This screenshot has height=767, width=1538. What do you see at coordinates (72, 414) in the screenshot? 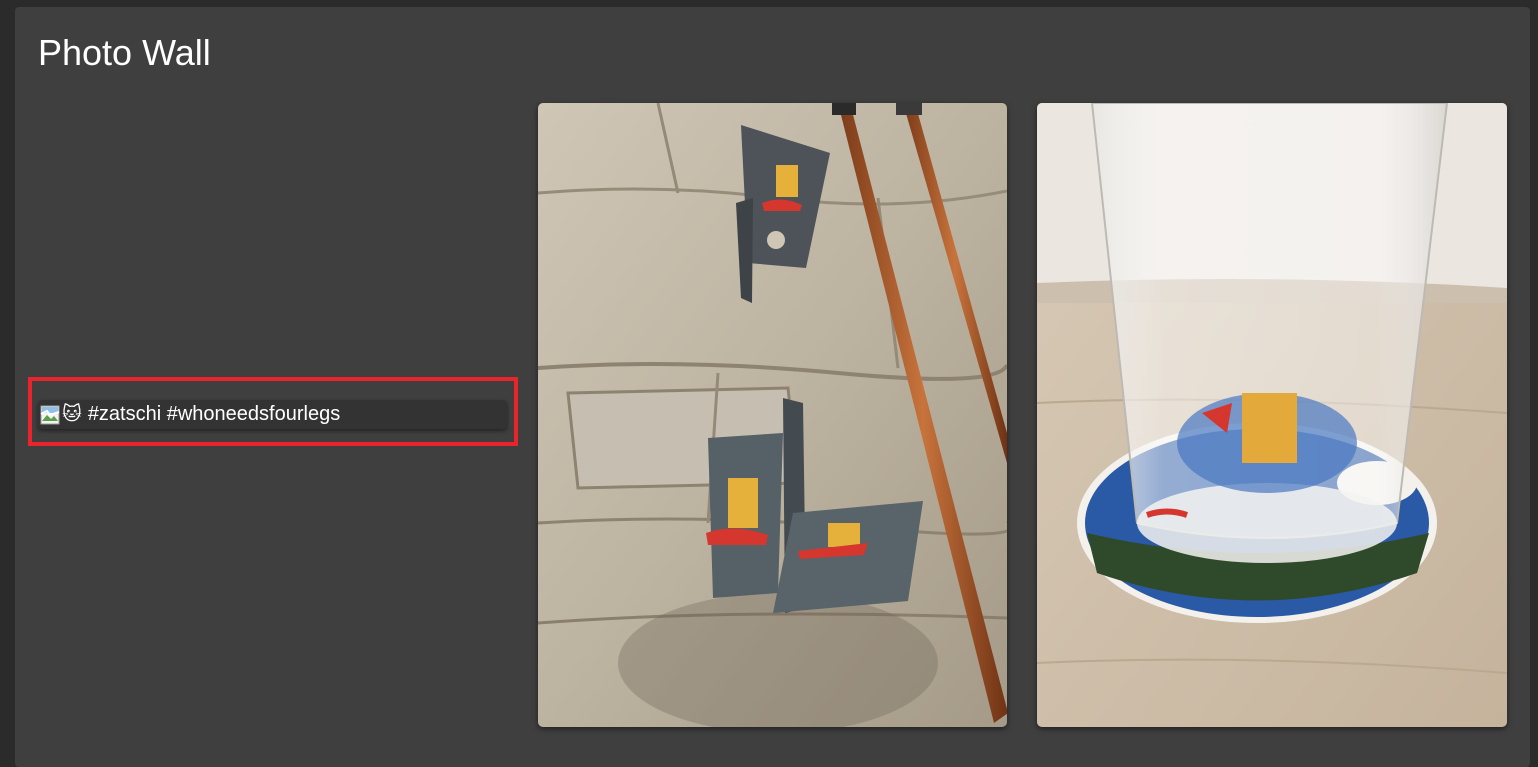
I see `cat-emoji: 🐱` at bounding box center [72, 414].